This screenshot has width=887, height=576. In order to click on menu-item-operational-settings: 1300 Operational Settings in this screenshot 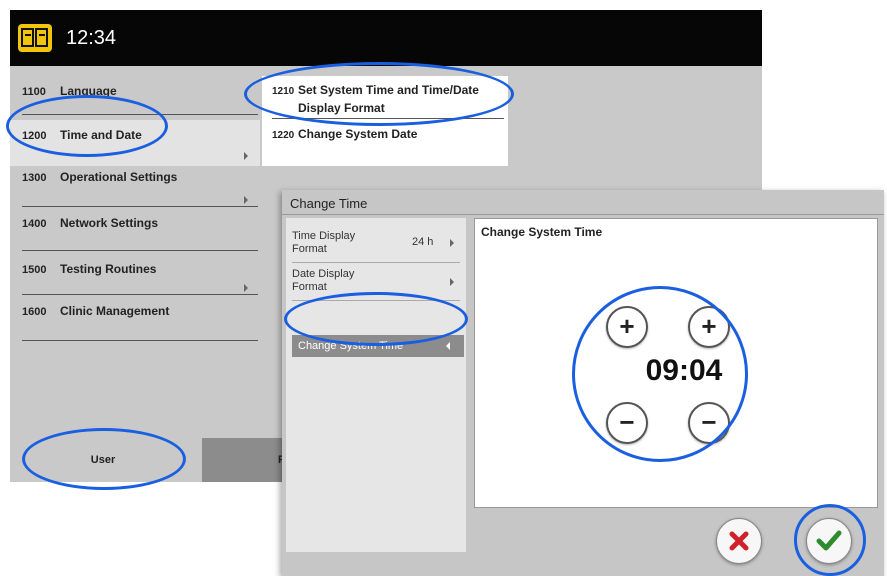, I will do `click(135, 177)`.